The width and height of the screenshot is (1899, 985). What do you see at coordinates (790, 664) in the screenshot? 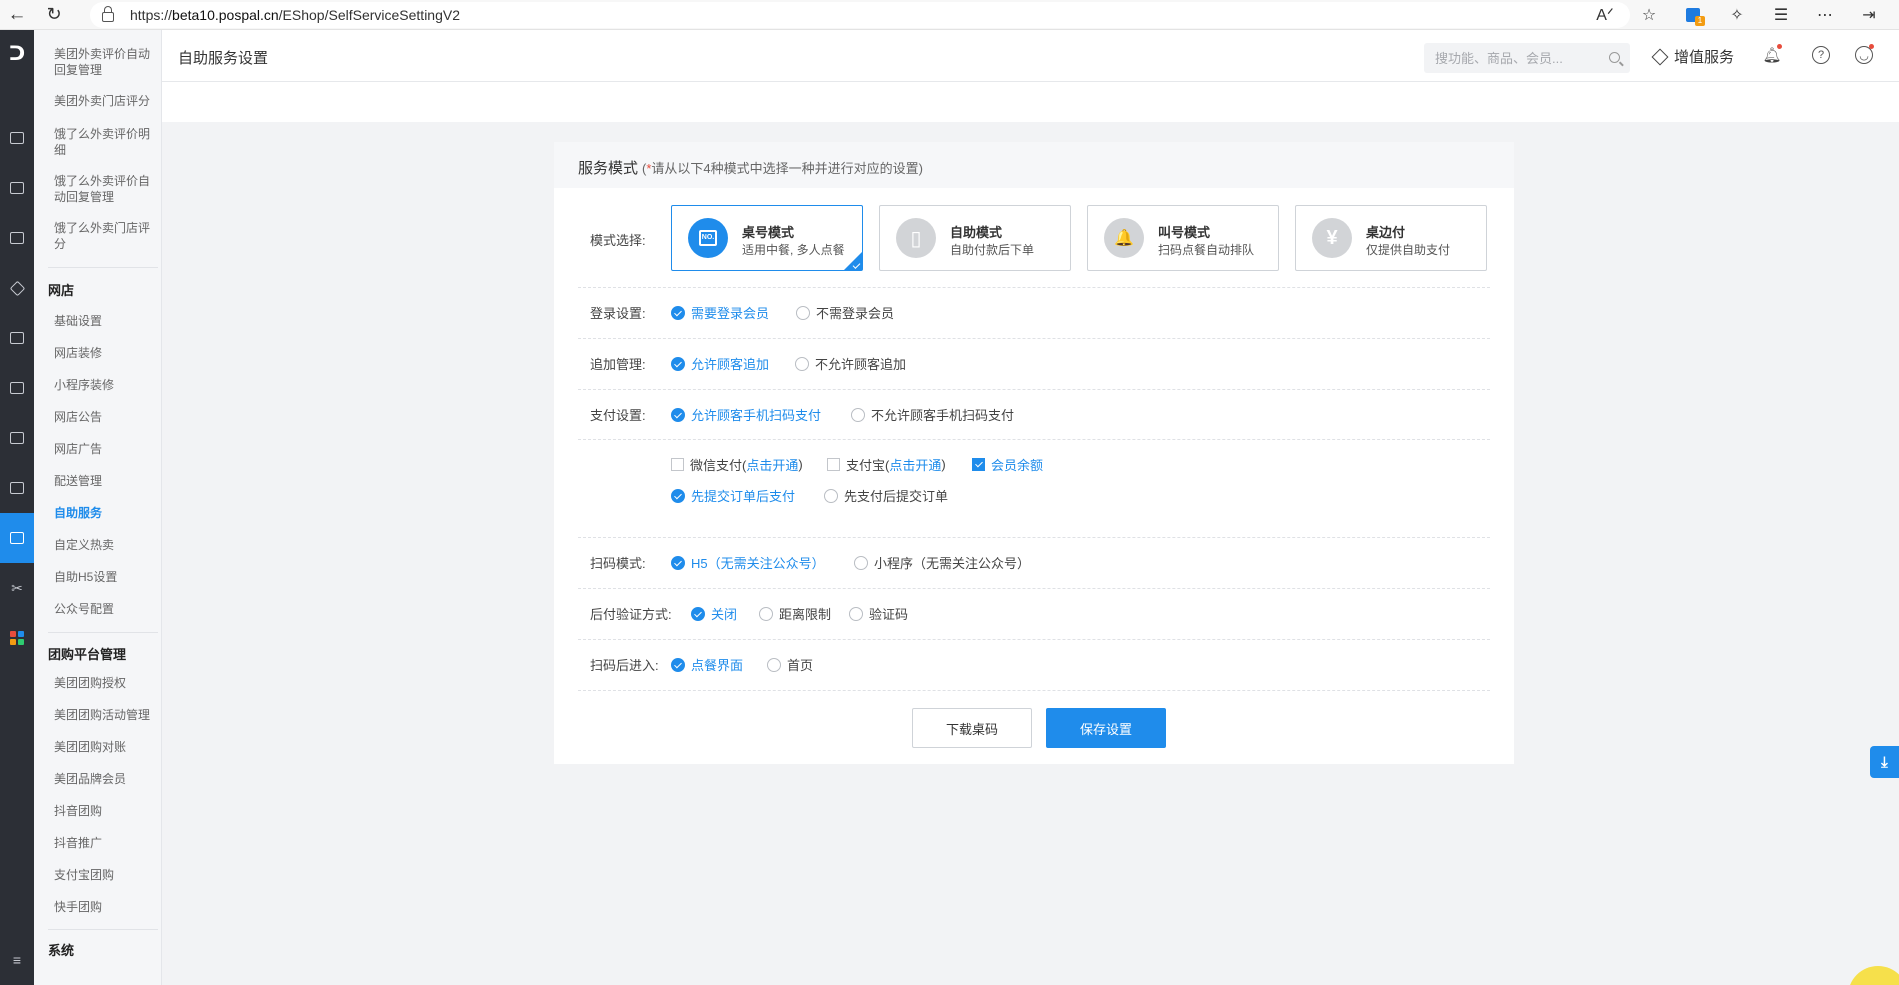
I see `enter-home-radio: 首页` at bounding box center [790, 664].